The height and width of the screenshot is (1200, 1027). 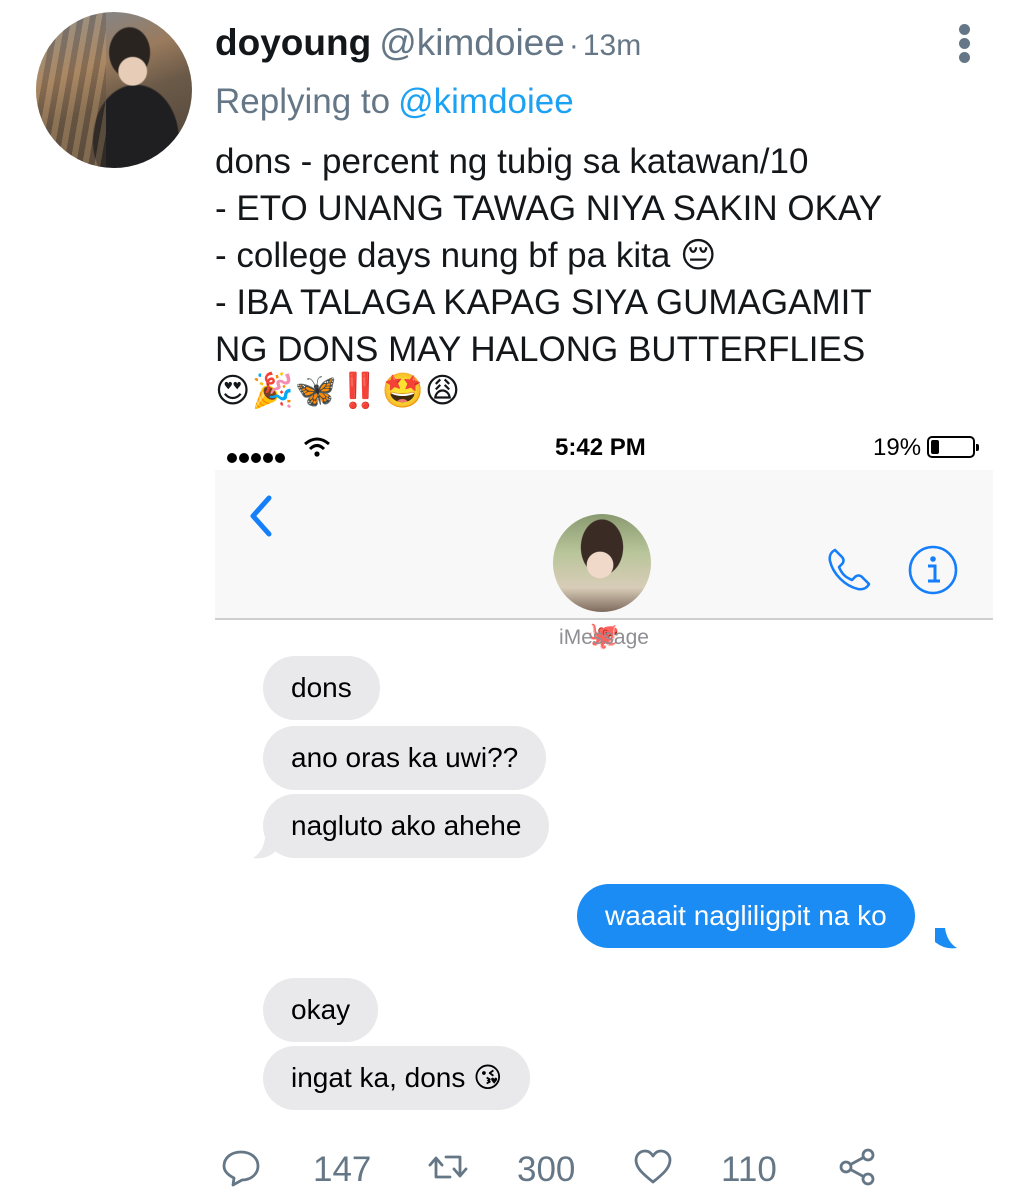 What do you see at coordinates (933, 570) in the screenshot?
I see `info-icon` at bounding box center [933, 570].